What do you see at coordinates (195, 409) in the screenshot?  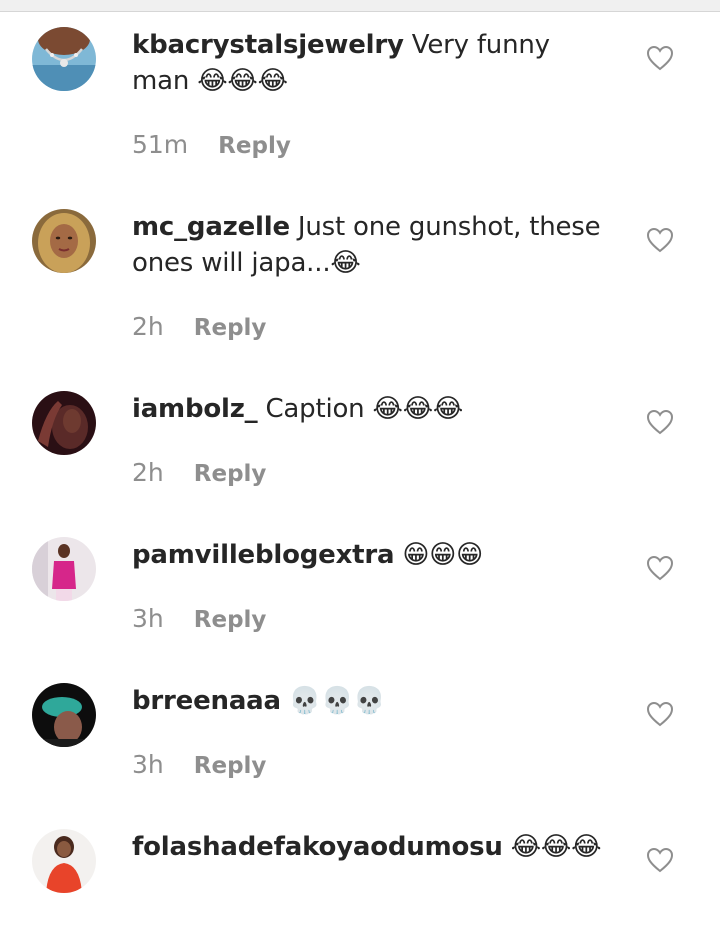 I see `comment-username: iambolz_` at bounding box center [195, 409].